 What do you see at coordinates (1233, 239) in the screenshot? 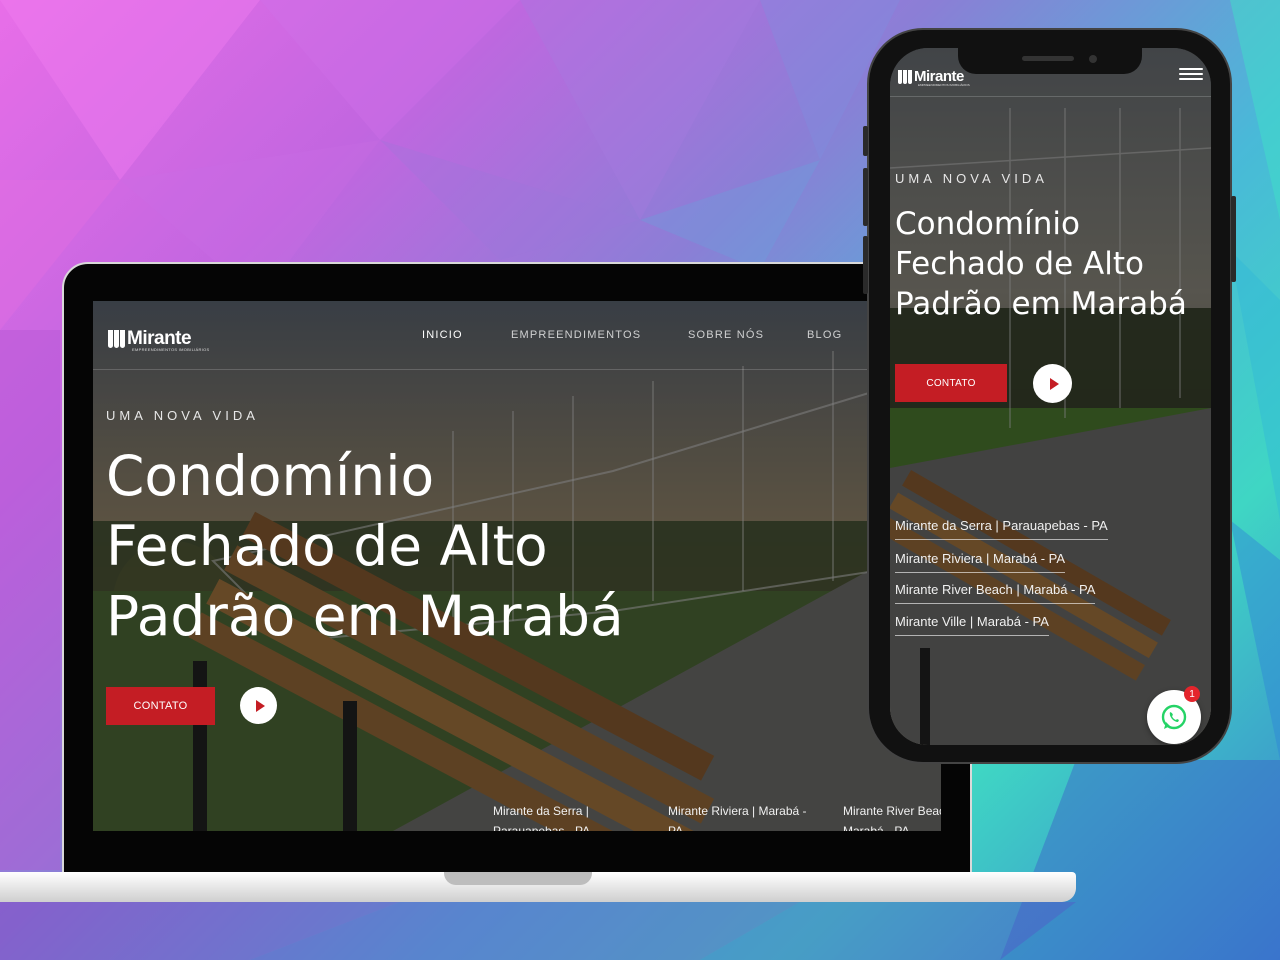
I see `phone-power-button` at bounding box center [1233, 239].